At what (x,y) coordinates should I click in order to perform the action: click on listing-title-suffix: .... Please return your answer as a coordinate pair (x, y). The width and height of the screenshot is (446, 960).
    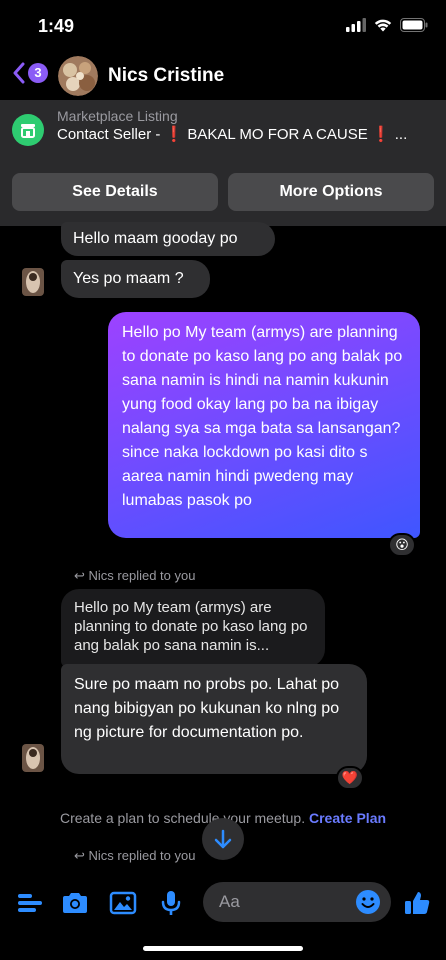
    Looking at the image, I should click on (399, 134).